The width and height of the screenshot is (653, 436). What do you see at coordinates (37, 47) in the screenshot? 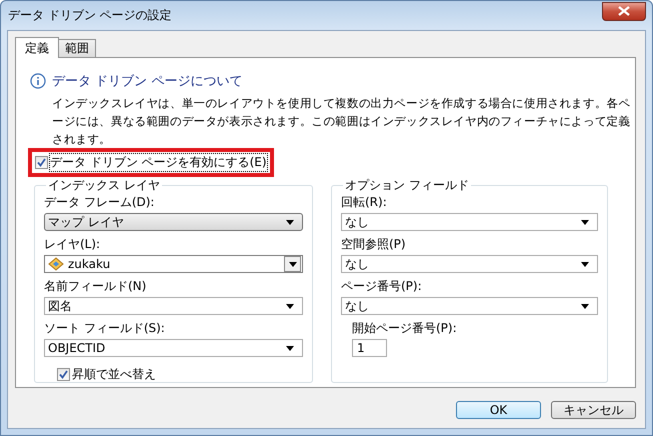
I see `tab: 定義` at bounding box center [37, 47].